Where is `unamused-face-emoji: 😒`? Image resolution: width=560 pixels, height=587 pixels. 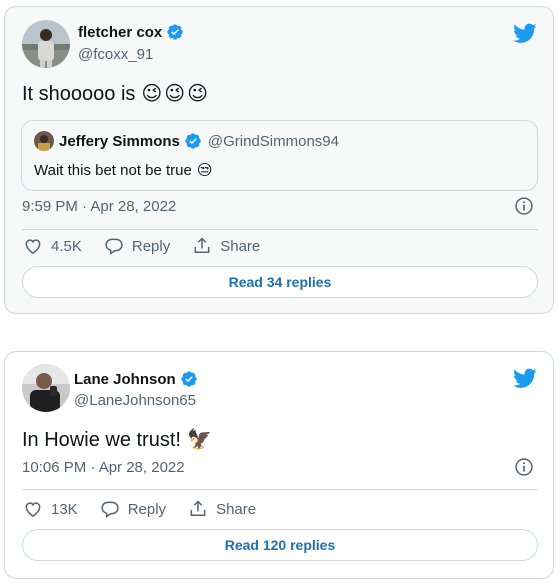
unamused-face-emoji: 😒 is located at coordinates (204, 170).